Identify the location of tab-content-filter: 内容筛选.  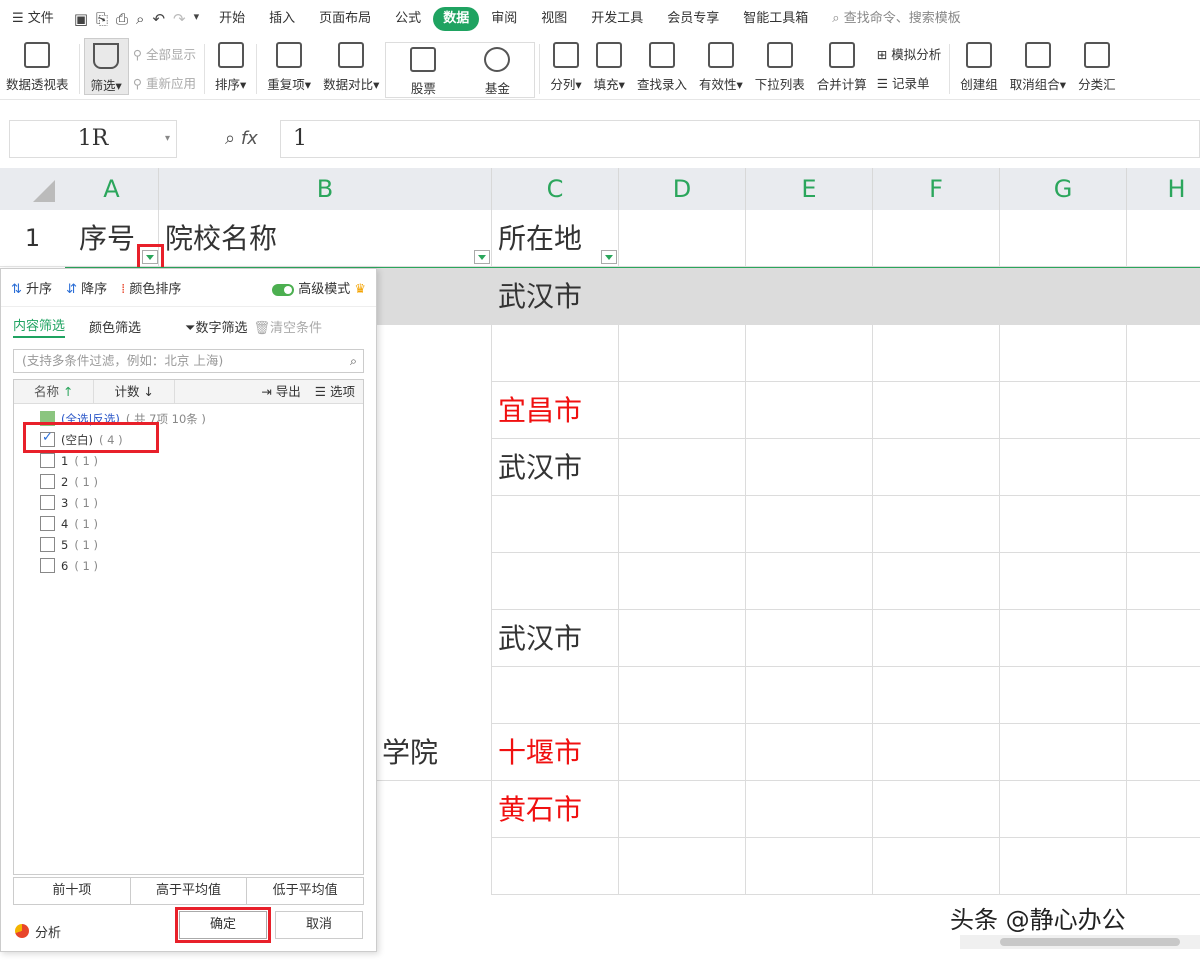
(39, 326).